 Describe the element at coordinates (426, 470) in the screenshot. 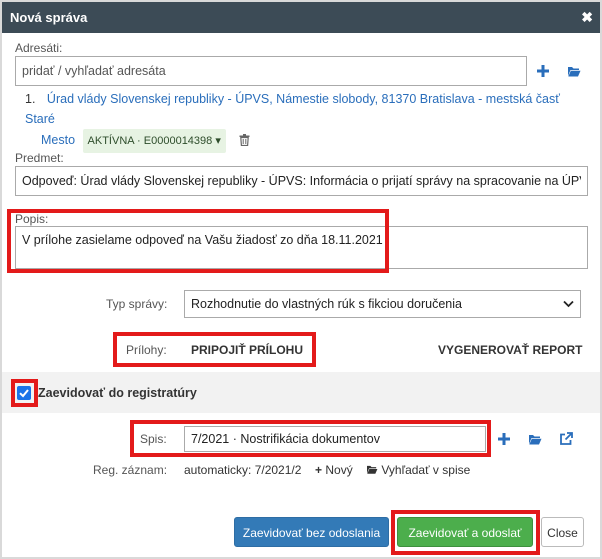

I see `search-in-file-label: Vyhľadať v spise` at that location.